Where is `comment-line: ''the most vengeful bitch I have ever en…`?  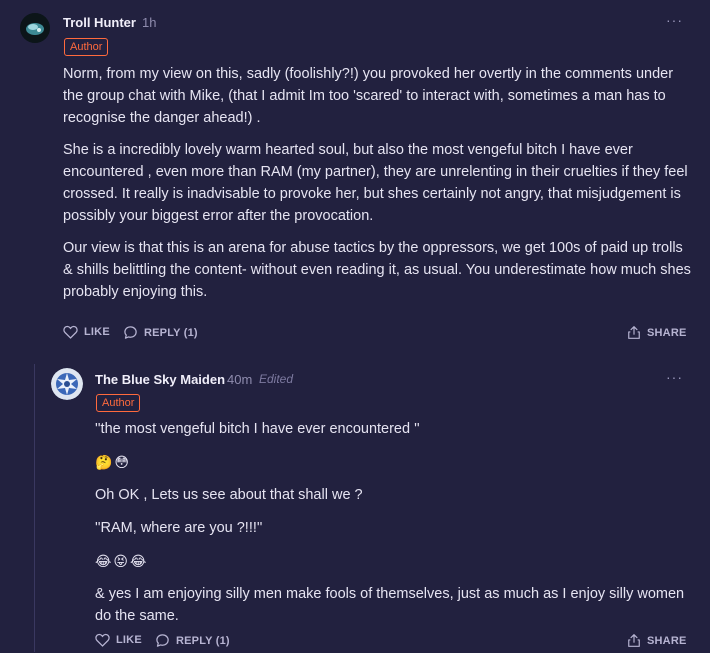
comment-line: ''the most vengeful bitch I have ever en… is located at coordinates (257, 429).